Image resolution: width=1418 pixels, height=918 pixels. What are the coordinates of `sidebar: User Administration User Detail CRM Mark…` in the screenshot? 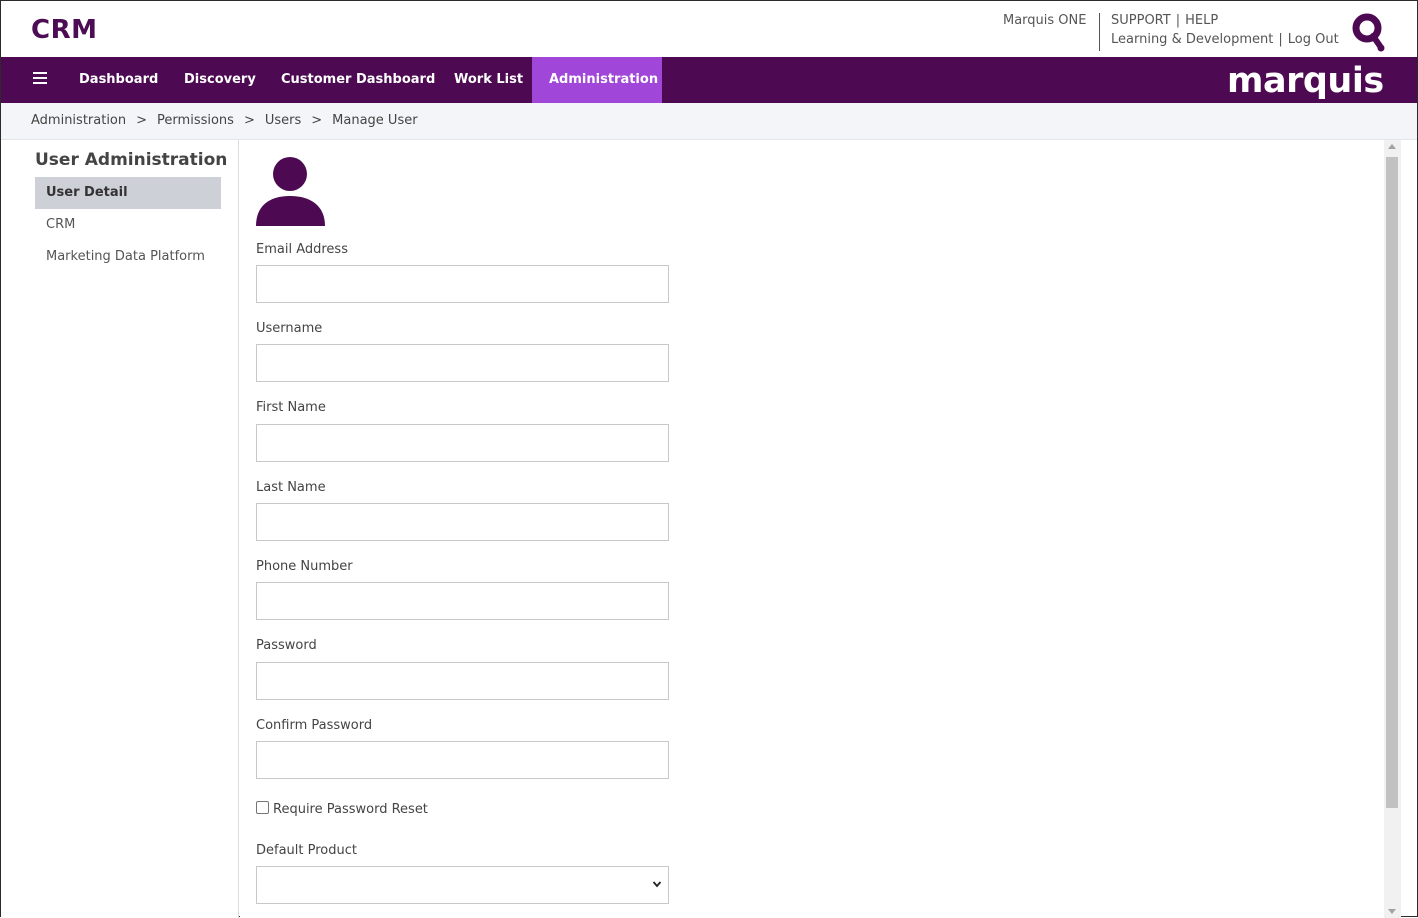 It's located at (120, 529).